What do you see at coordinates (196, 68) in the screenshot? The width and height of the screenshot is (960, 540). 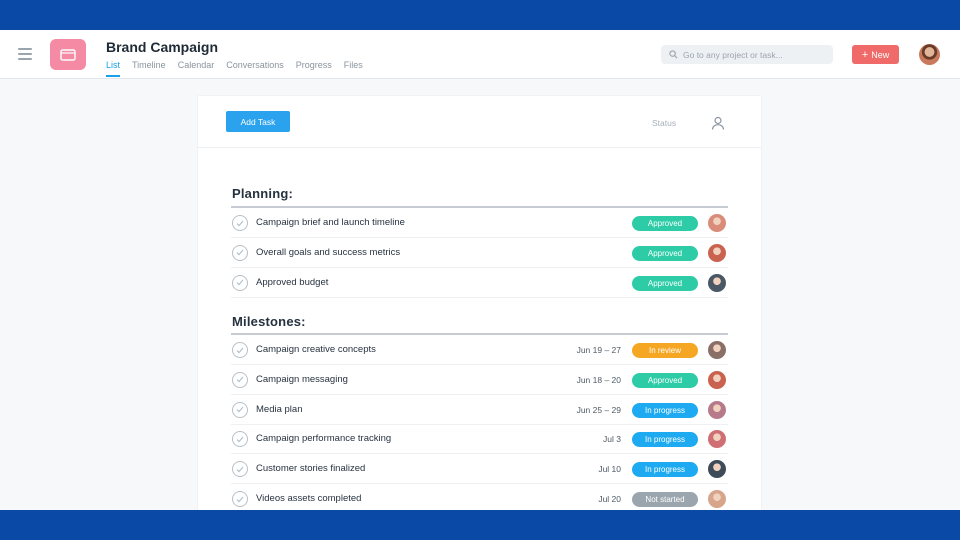 I see `tab-calendar: Calendar` at bounding box center [196, 68].